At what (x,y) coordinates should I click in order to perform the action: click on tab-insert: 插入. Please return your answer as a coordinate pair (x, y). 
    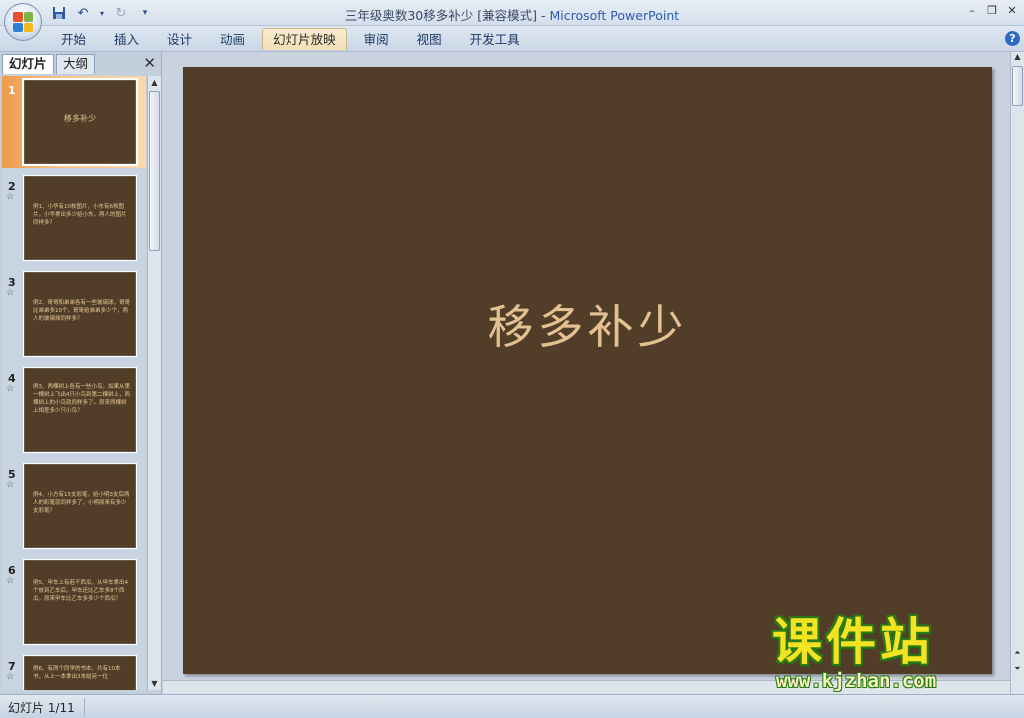
    Looking at the image, I should click on (126, 39).